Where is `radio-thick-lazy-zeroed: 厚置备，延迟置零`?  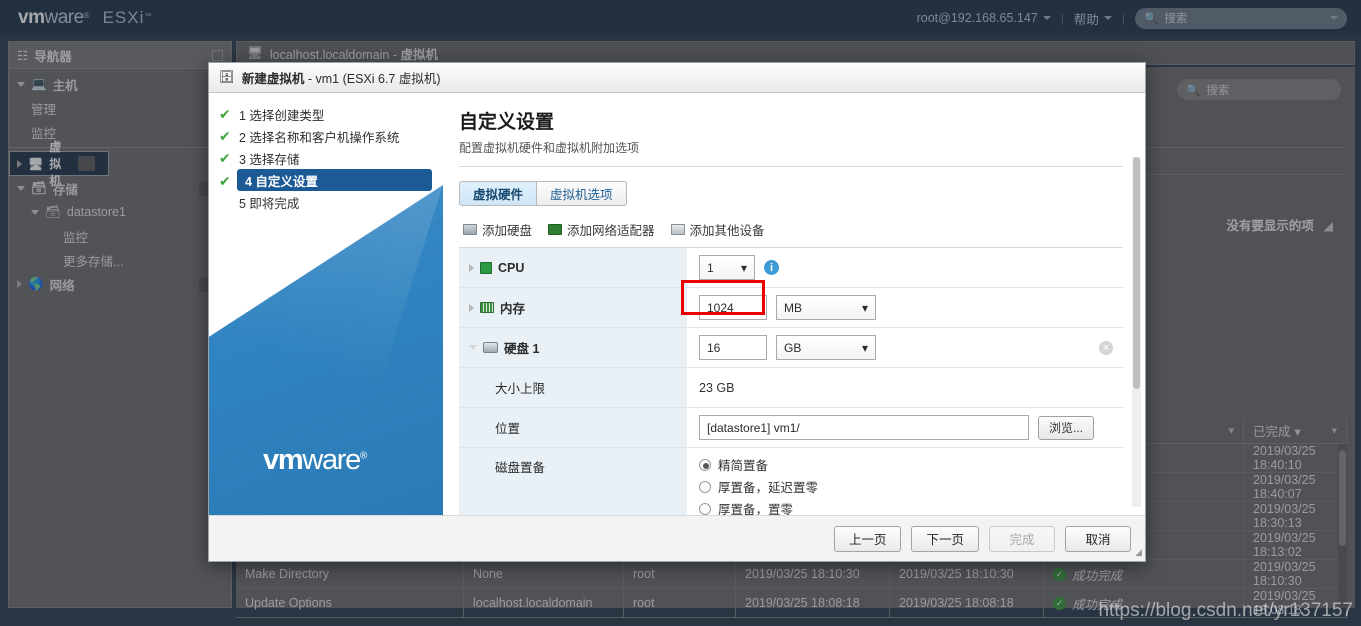
radio-thick-lazy-zeroed: 厚置备，延迟置零 is located at coordinates (758, 486).